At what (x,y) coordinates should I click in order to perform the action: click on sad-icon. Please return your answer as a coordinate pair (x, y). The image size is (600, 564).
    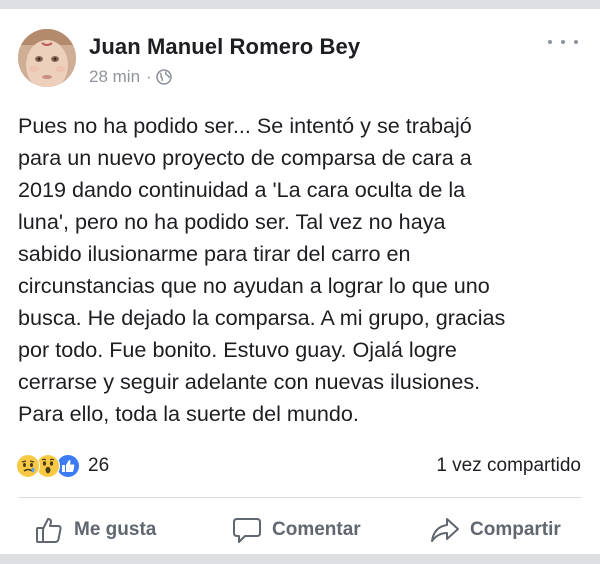
    Looking at the image, I should click on (28, 466).